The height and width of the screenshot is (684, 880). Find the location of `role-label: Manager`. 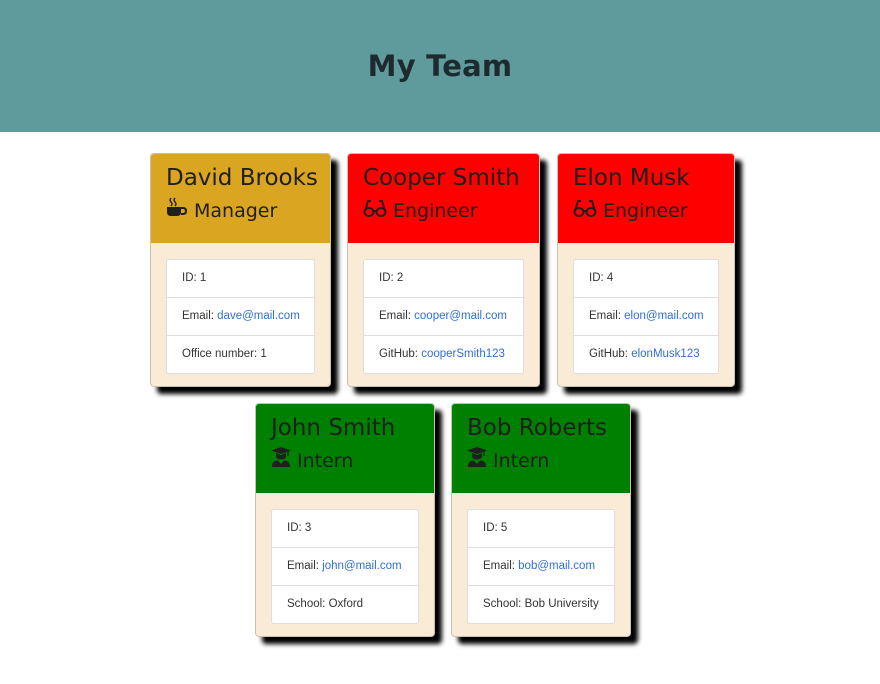

role-label: Manager is located at coordinates (236, 211).